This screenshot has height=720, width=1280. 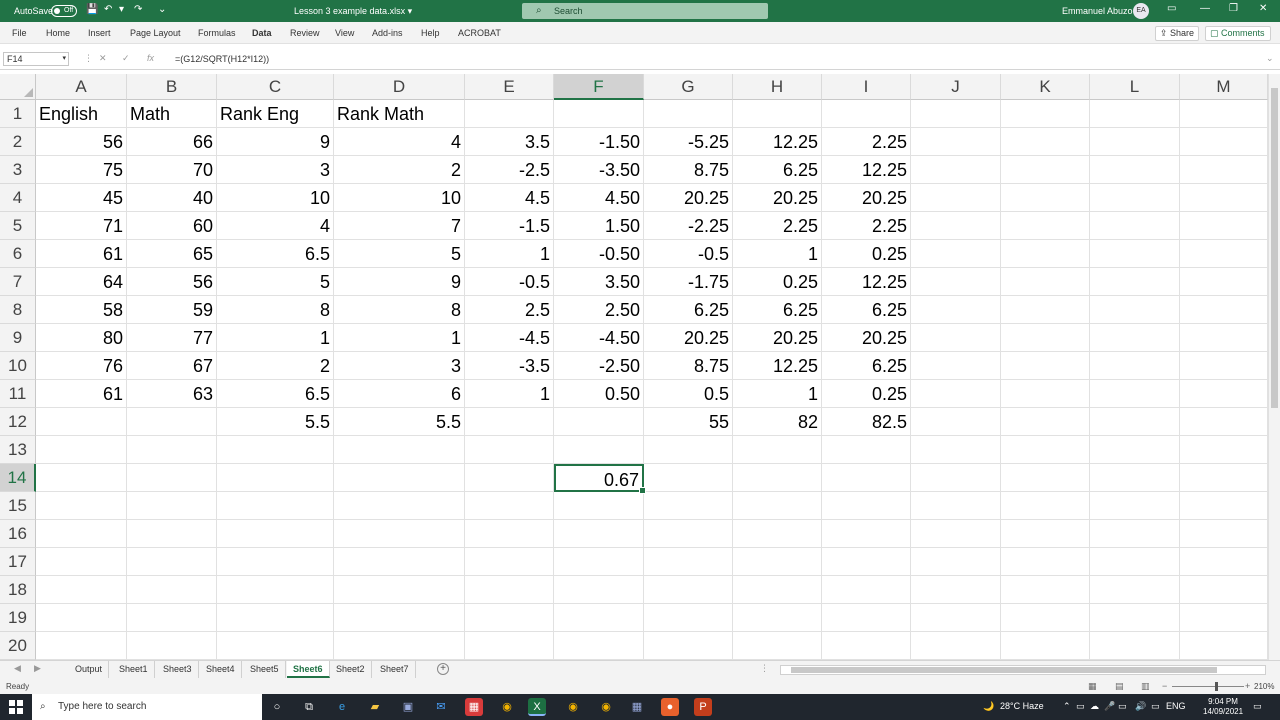 What do you see at coordinates (777, 226) in the screenshot?
I see `cell-h5: 2.25` at bounding box center [777, 226].